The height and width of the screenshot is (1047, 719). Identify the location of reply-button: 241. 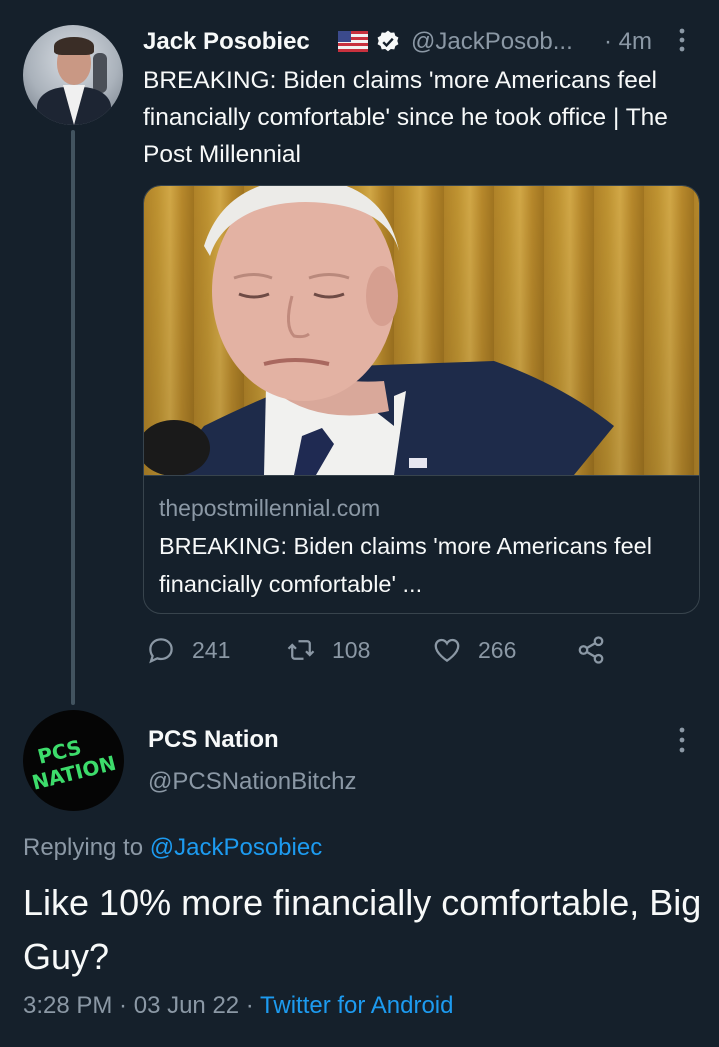
(188, 650).